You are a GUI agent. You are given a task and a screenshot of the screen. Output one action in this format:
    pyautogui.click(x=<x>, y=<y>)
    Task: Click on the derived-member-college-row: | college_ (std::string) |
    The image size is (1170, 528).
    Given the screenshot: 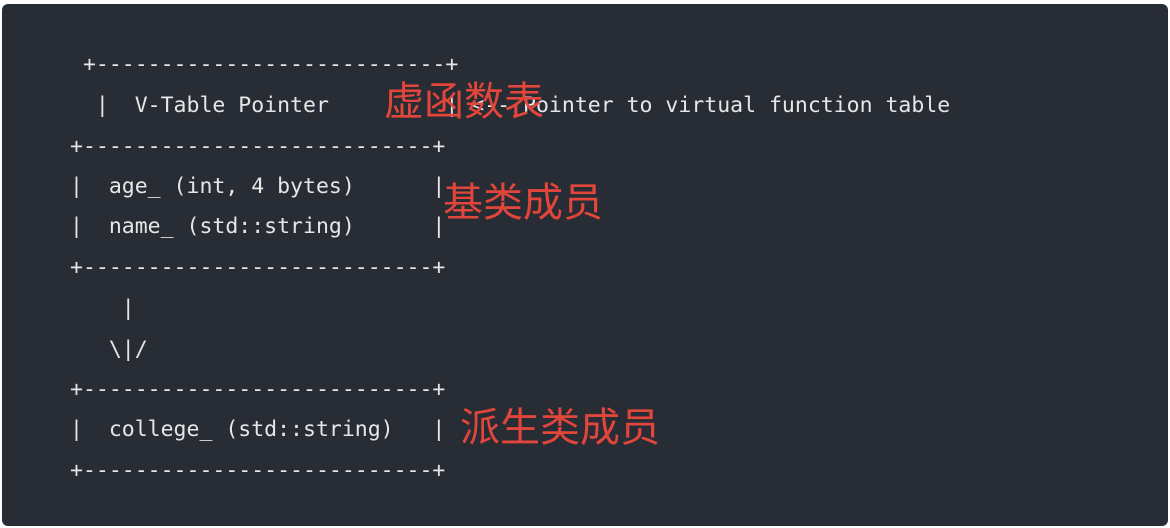 What is the action you would take?
    pyautogui.click(x=258, y=429)
    